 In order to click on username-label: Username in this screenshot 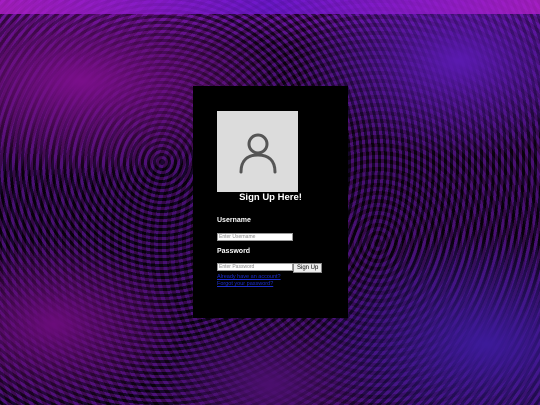, I will do `click(234, 220)`.